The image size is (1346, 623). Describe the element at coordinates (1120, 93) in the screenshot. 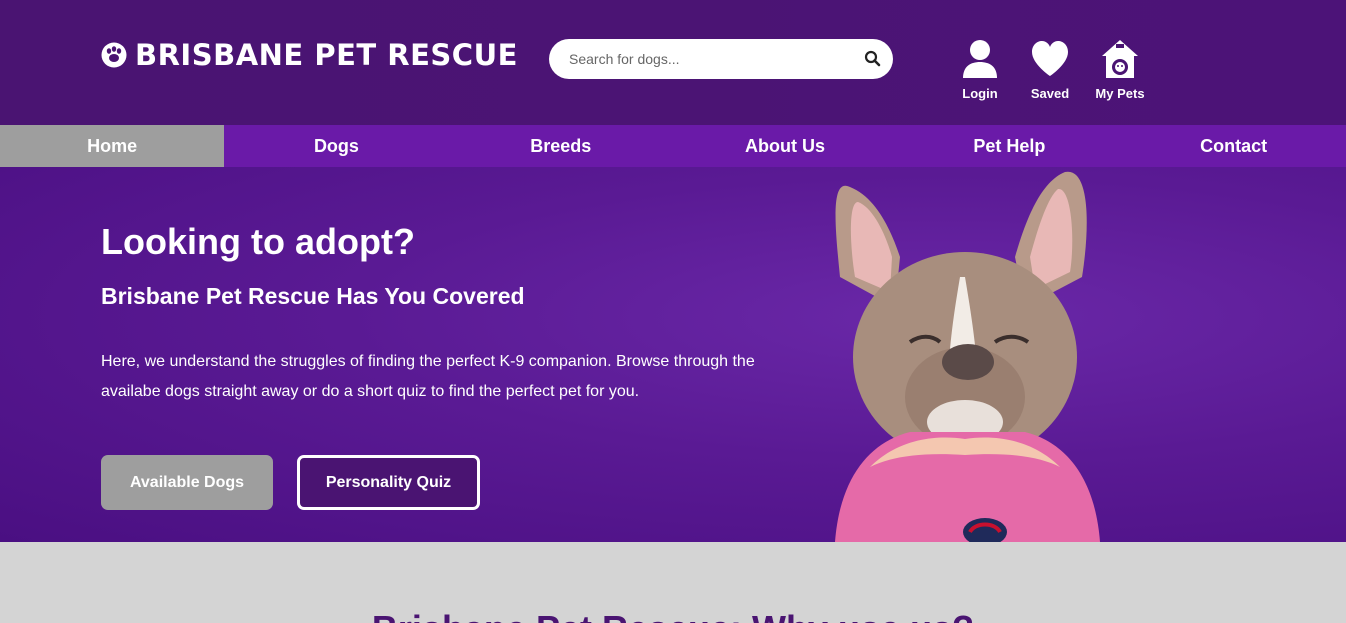

I see `my-pets-label: My Pets` at that location.